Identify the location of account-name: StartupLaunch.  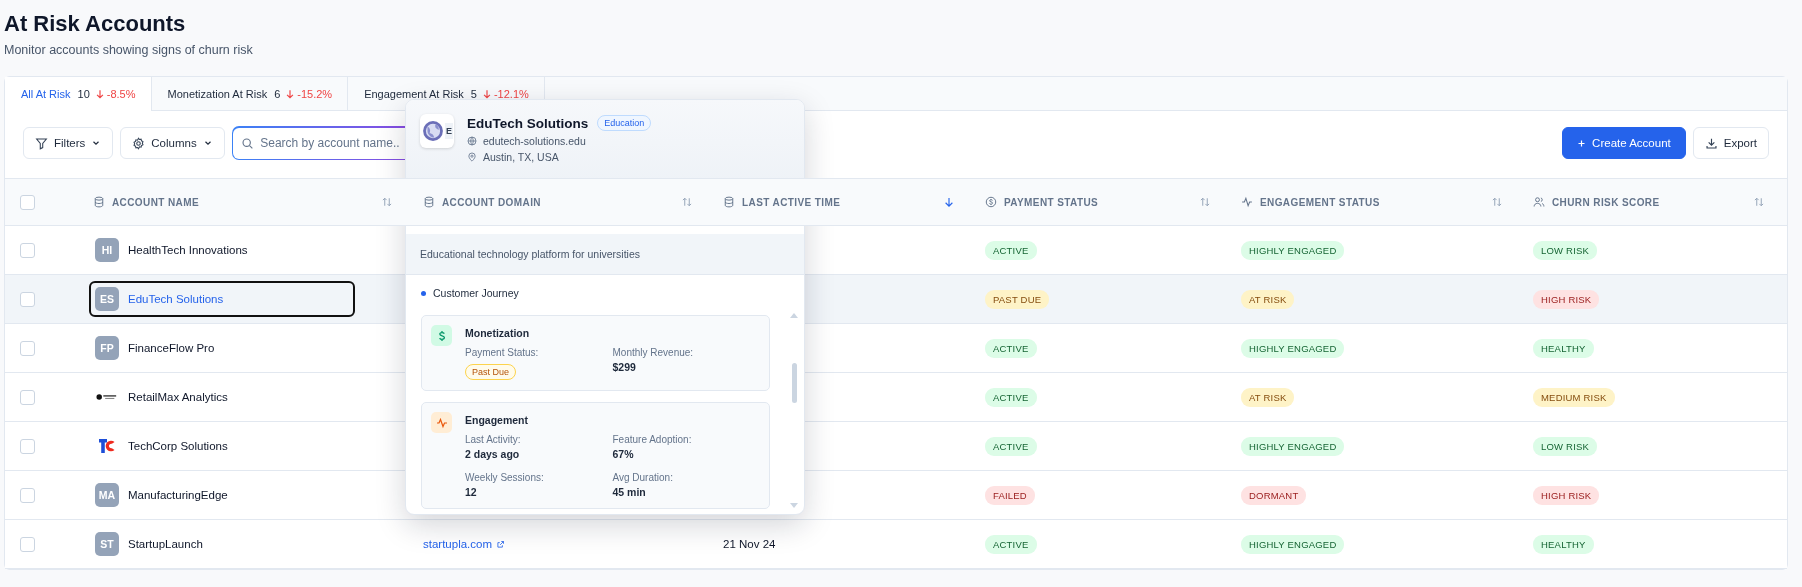
(165, 544).